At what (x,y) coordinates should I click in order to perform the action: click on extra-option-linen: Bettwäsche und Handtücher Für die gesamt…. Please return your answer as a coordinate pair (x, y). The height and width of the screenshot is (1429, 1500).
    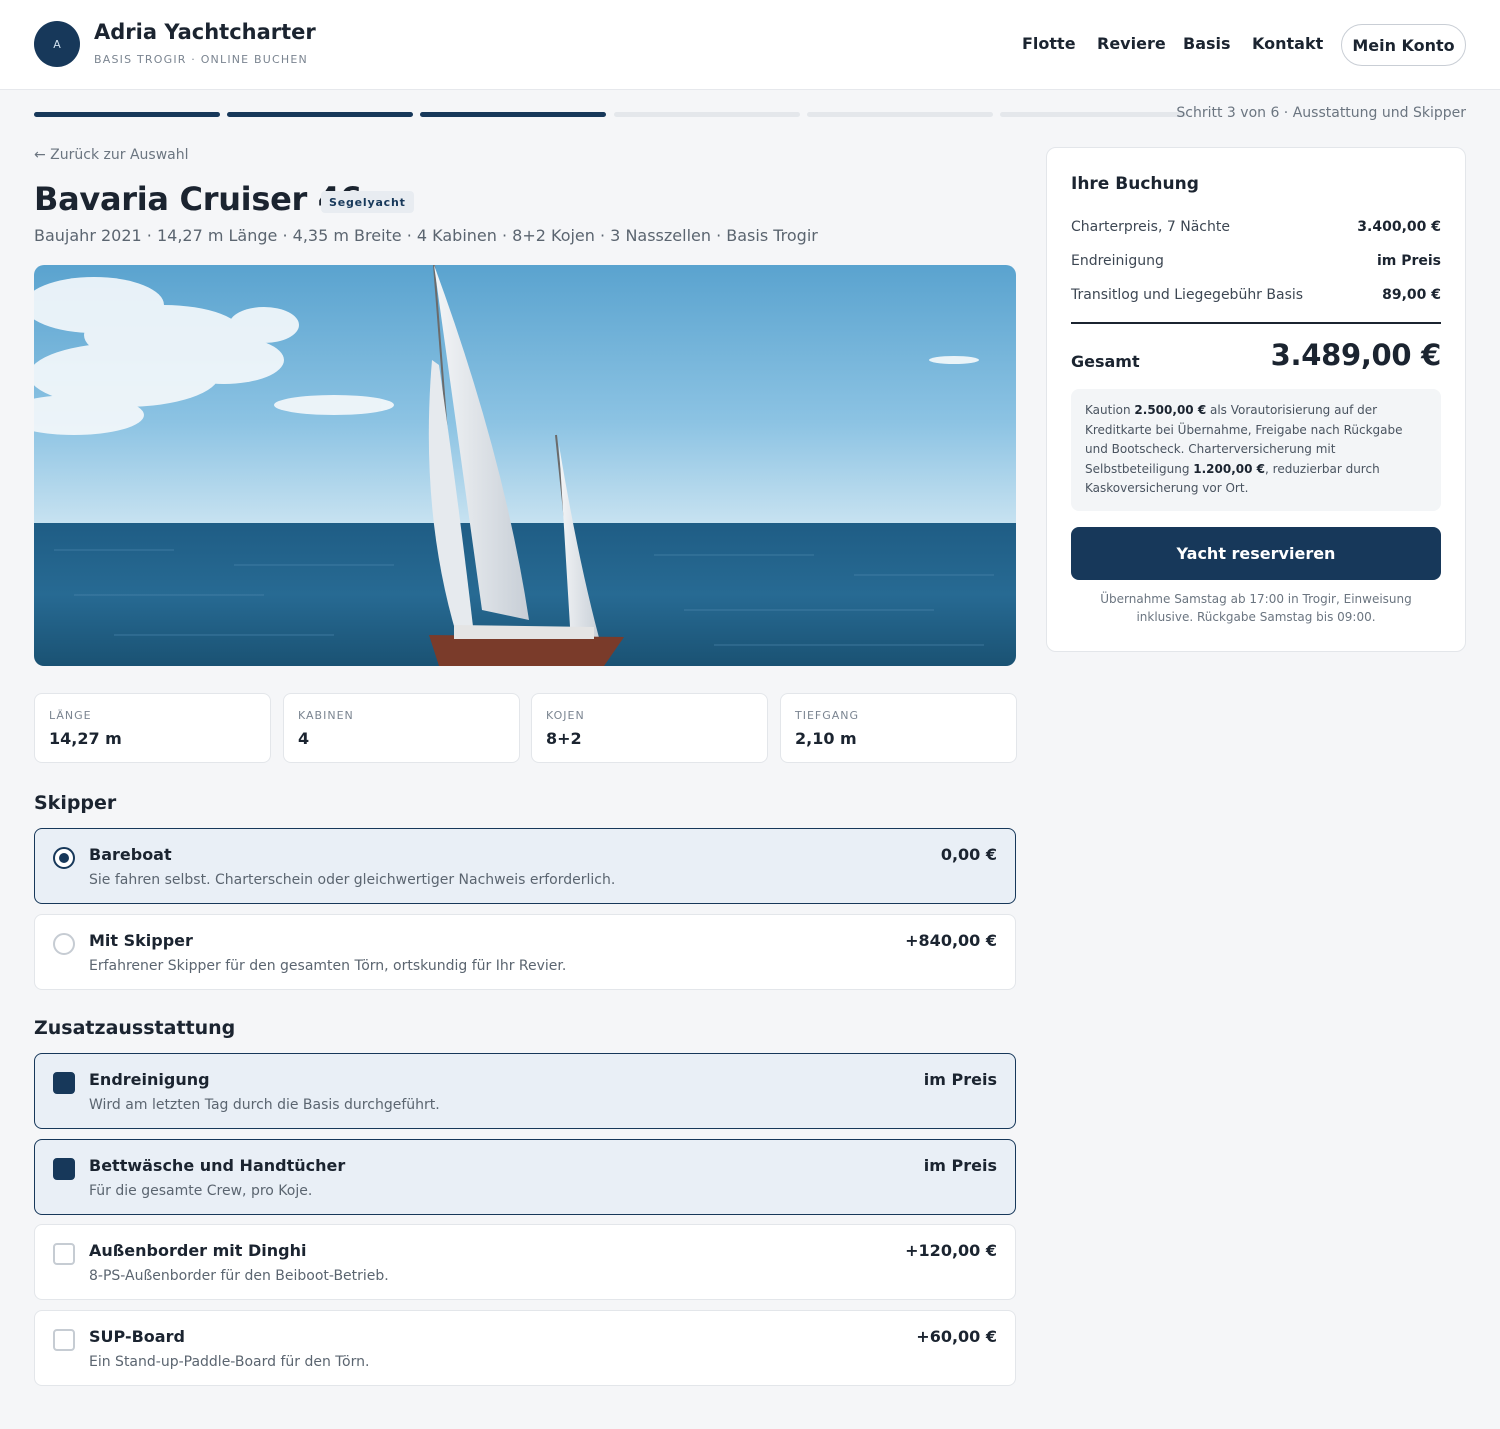
    Looking at the image, I should click on (525, 1177).